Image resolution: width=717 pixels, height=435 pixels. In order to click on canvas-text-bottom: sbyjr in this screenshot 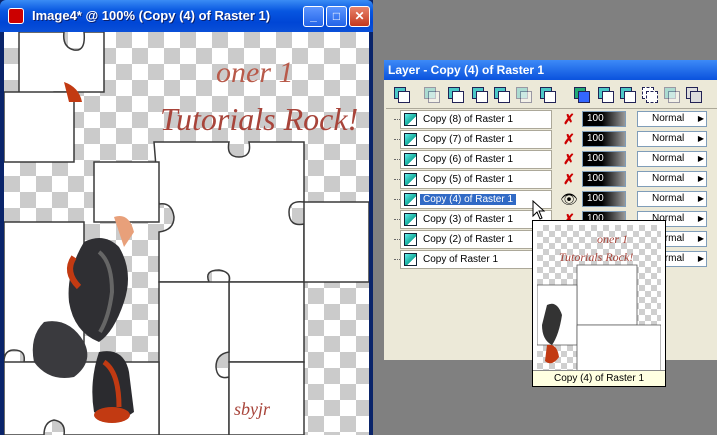, I will do `click(252, 409)`.